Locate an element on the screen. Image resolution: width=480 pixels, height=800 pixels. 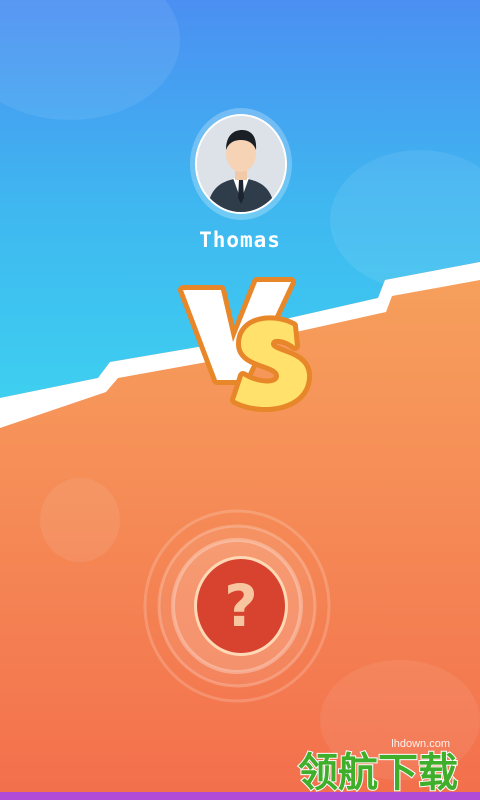
vs-logo is located at coordinates (245, 344).